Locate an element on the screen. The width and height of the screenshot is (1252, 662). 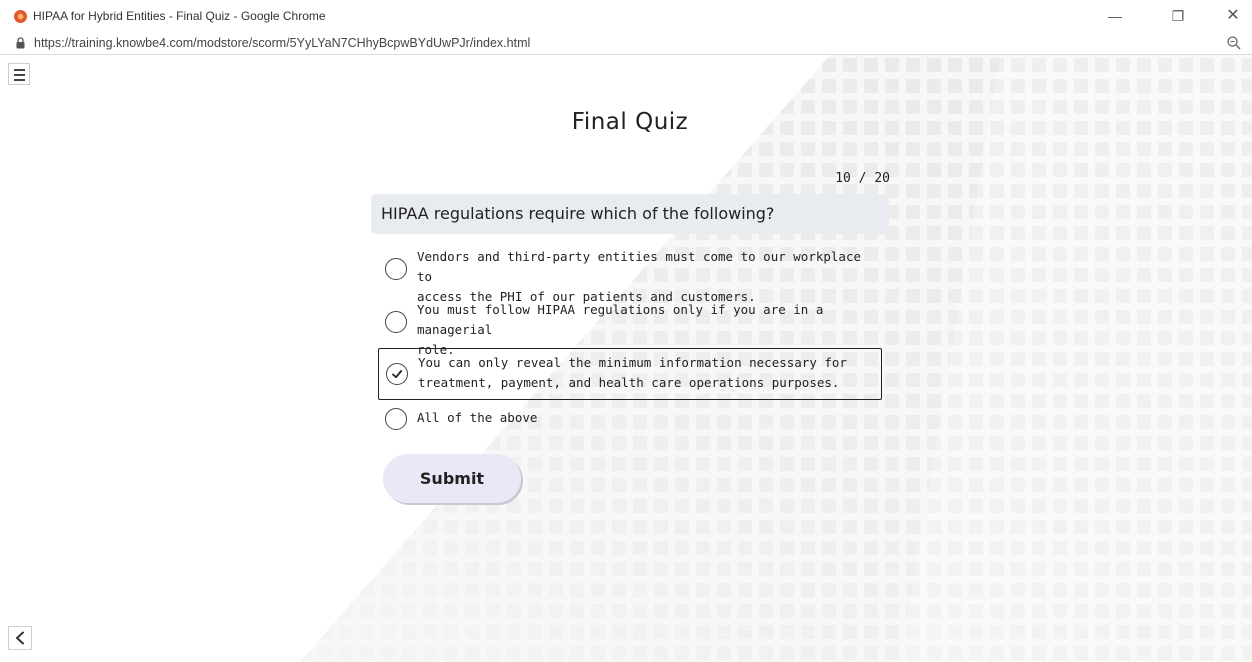
chevron-left-icon is located at coordinates (20, 638).